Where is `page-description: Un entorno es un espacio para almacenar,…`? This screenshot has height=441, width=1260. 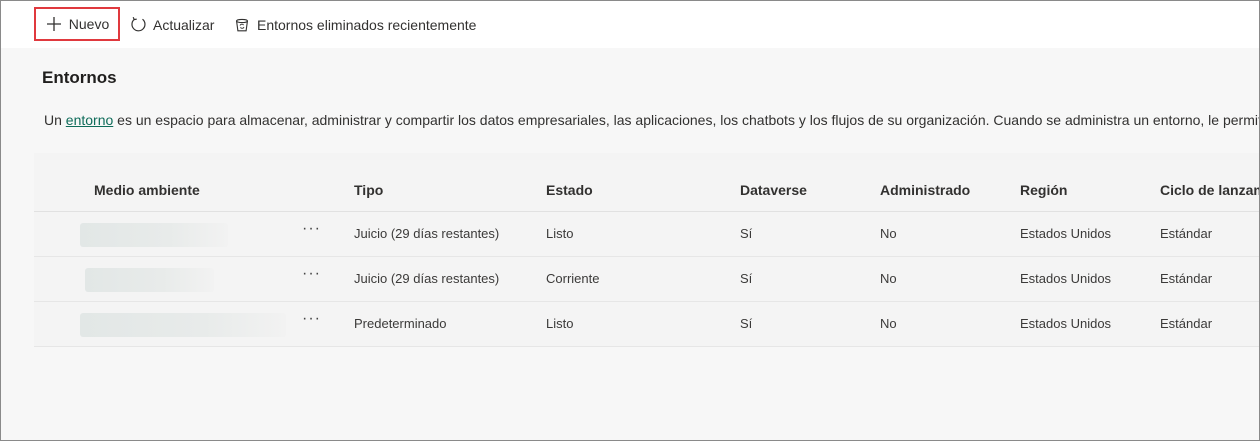
page-description: Un entorno es un espacio para almacenar,… is located at coordinates (652, 120).